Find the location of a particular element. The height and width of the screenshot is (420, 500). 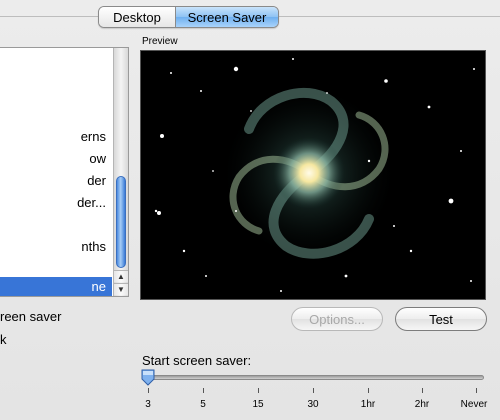

test-button: Test is located at coordinates (441, 319).